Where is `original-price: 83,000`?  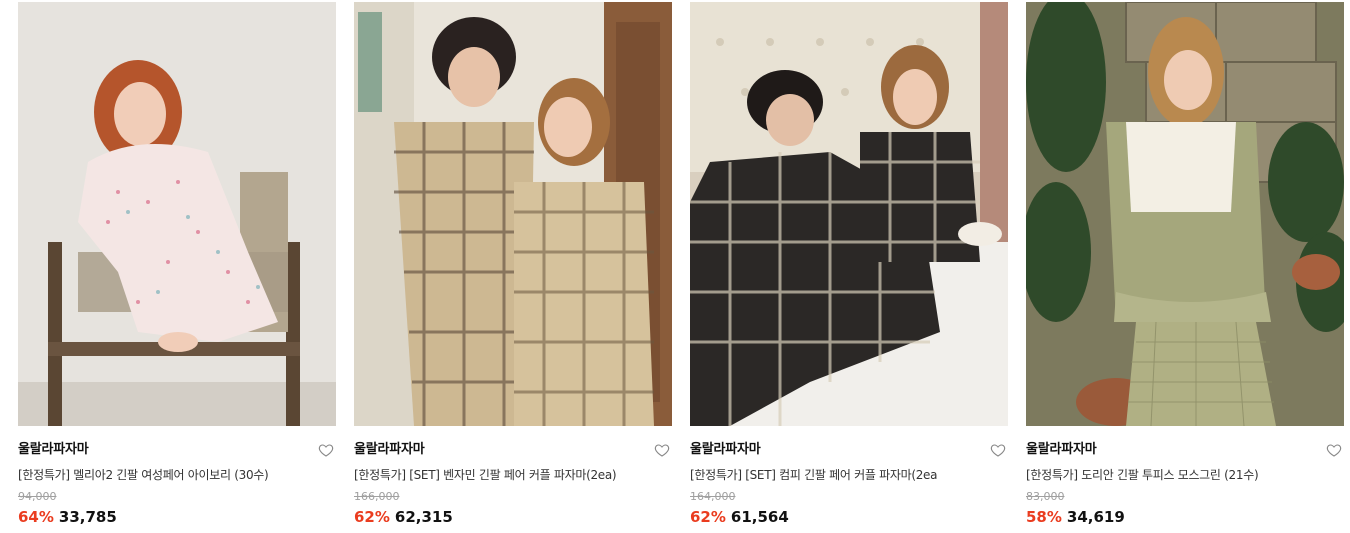 original-price: 83,000 is located at coordinates (1045, 496).